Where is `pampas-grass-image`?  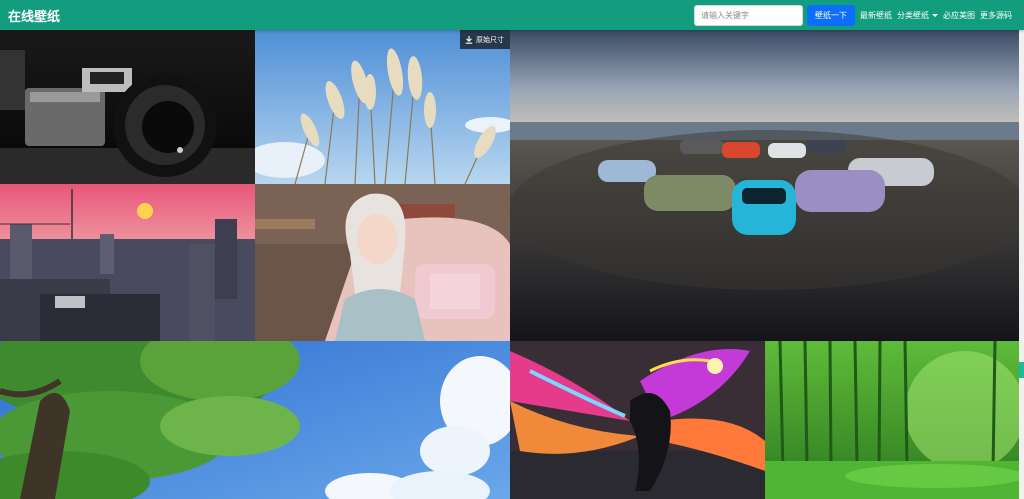 pampas-grass-image is located at coordinates (382, 107).